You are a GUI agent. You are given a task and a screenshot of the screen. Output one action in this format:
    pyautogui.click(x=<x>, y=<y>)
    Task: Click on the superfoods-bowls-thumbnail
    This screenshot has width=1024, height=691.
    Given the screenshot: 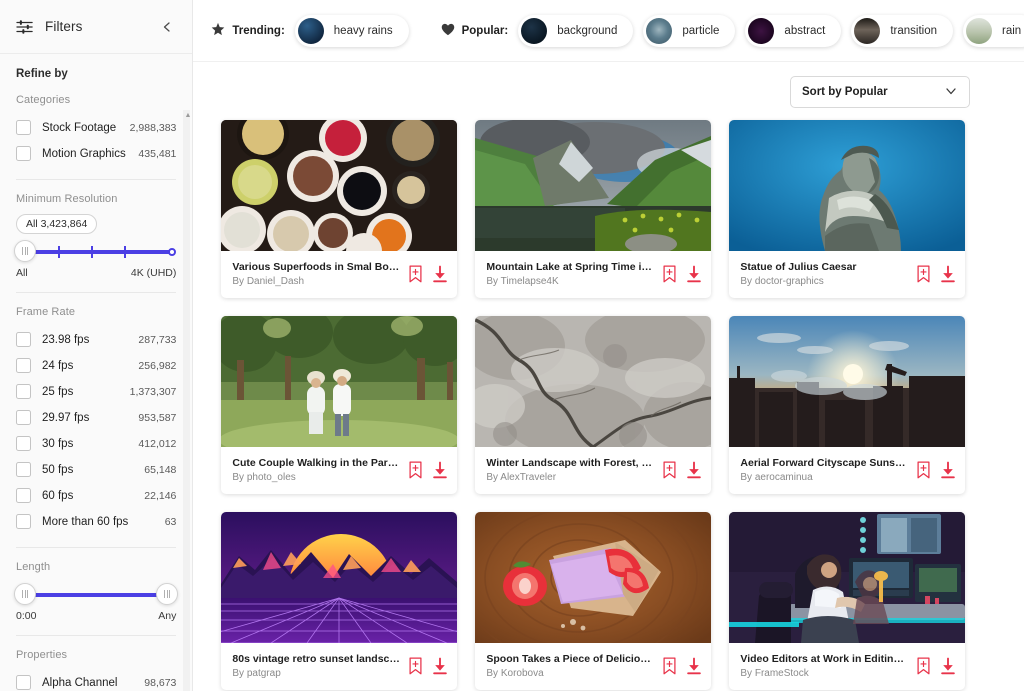 What is the action you would take?
    pyautogui.click(x=339, y=185)
    